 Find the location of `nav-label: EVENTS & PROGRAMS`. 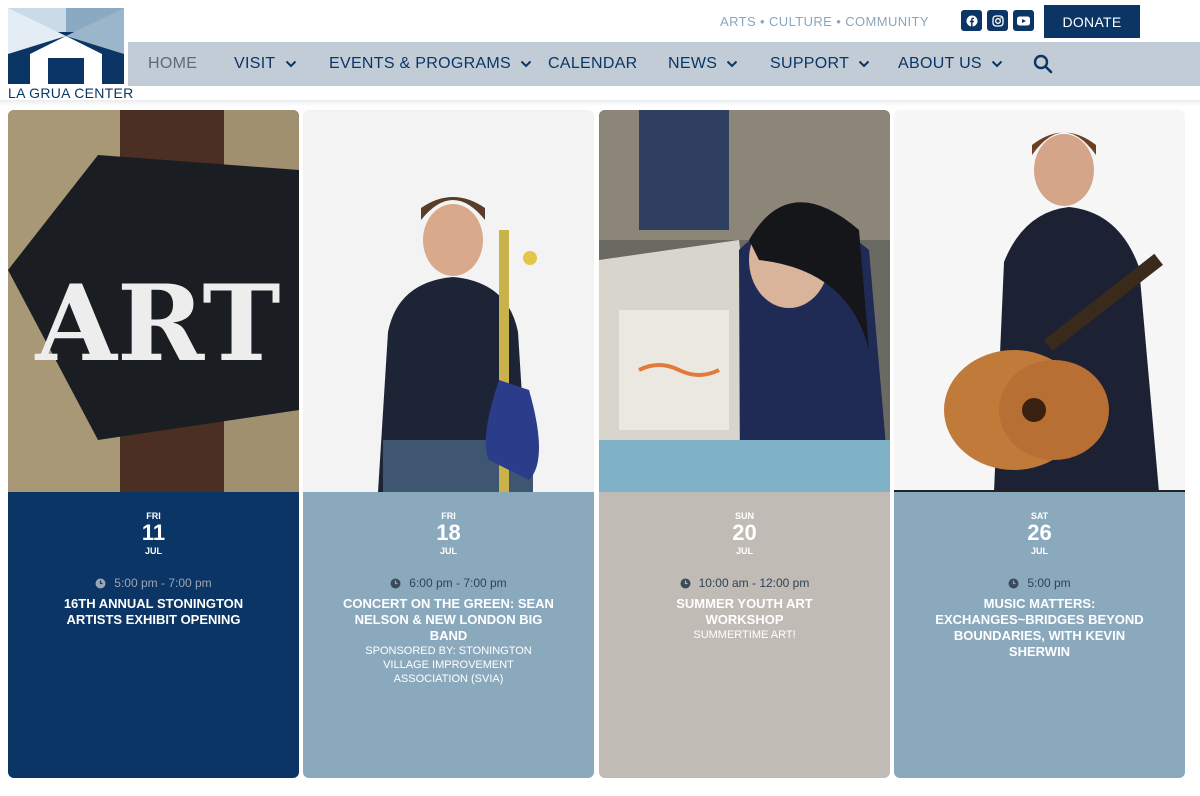

nav-label: EVENTS & PROGRAMS is located at coordinates (420, 63).